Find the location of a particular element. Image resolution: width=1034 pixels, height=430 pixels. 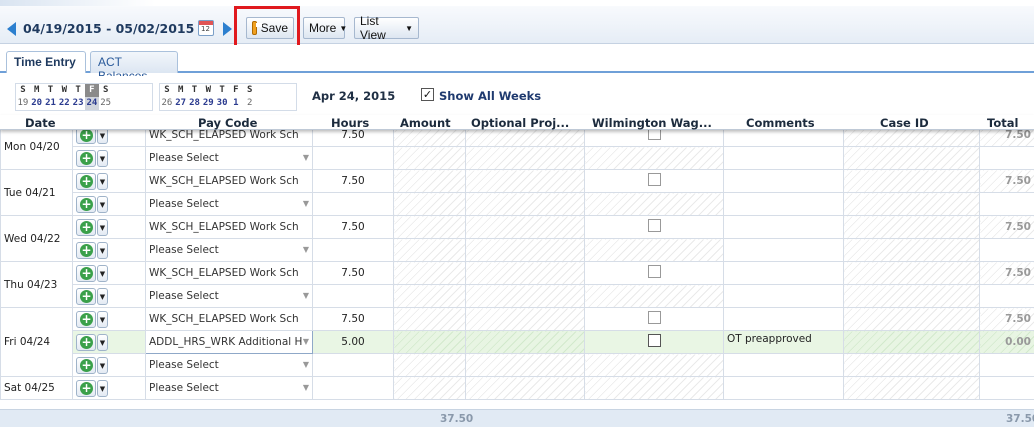

calendar-icon: 12 is located at coordinates (206, 28).